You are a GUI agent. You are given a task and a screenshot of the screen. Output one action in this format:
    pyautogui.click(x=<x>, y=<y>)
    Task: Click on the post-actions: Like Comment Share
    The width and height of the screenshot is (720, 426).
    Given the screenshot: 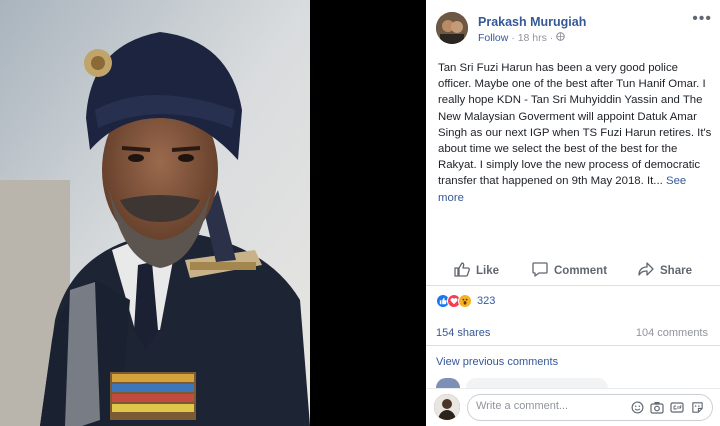 What is the action you would take?
    pyautogui.click(x=573, y=271)
    